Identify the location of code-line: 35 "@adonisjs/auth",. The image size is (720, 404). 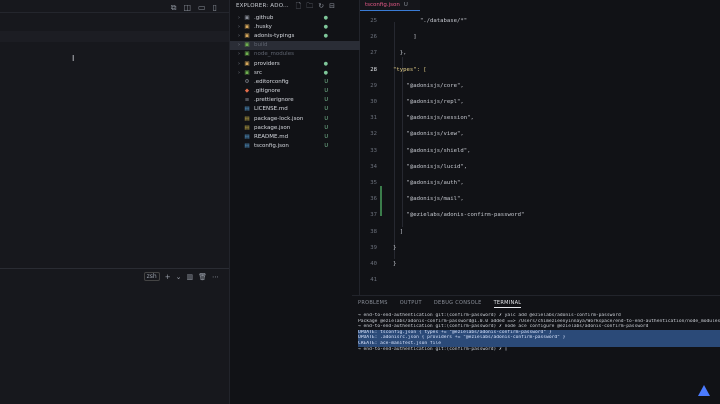
(540, 183).